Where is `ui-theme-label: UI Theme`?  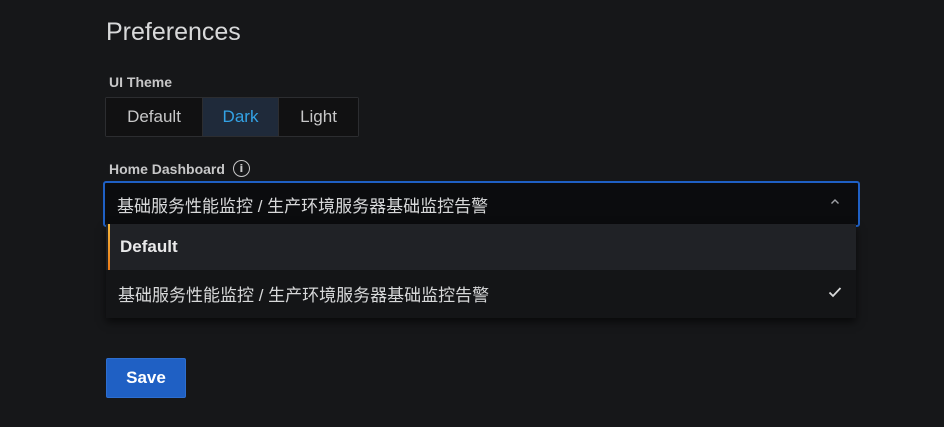 ui-theme-label: UI Theme is located at coordinates (141, 82).